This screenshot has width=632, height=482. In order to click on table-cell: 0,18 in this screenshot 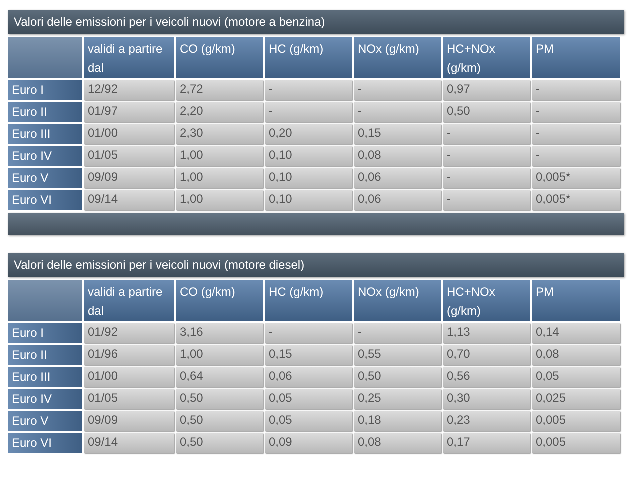, I will do `click(397, 421)`.